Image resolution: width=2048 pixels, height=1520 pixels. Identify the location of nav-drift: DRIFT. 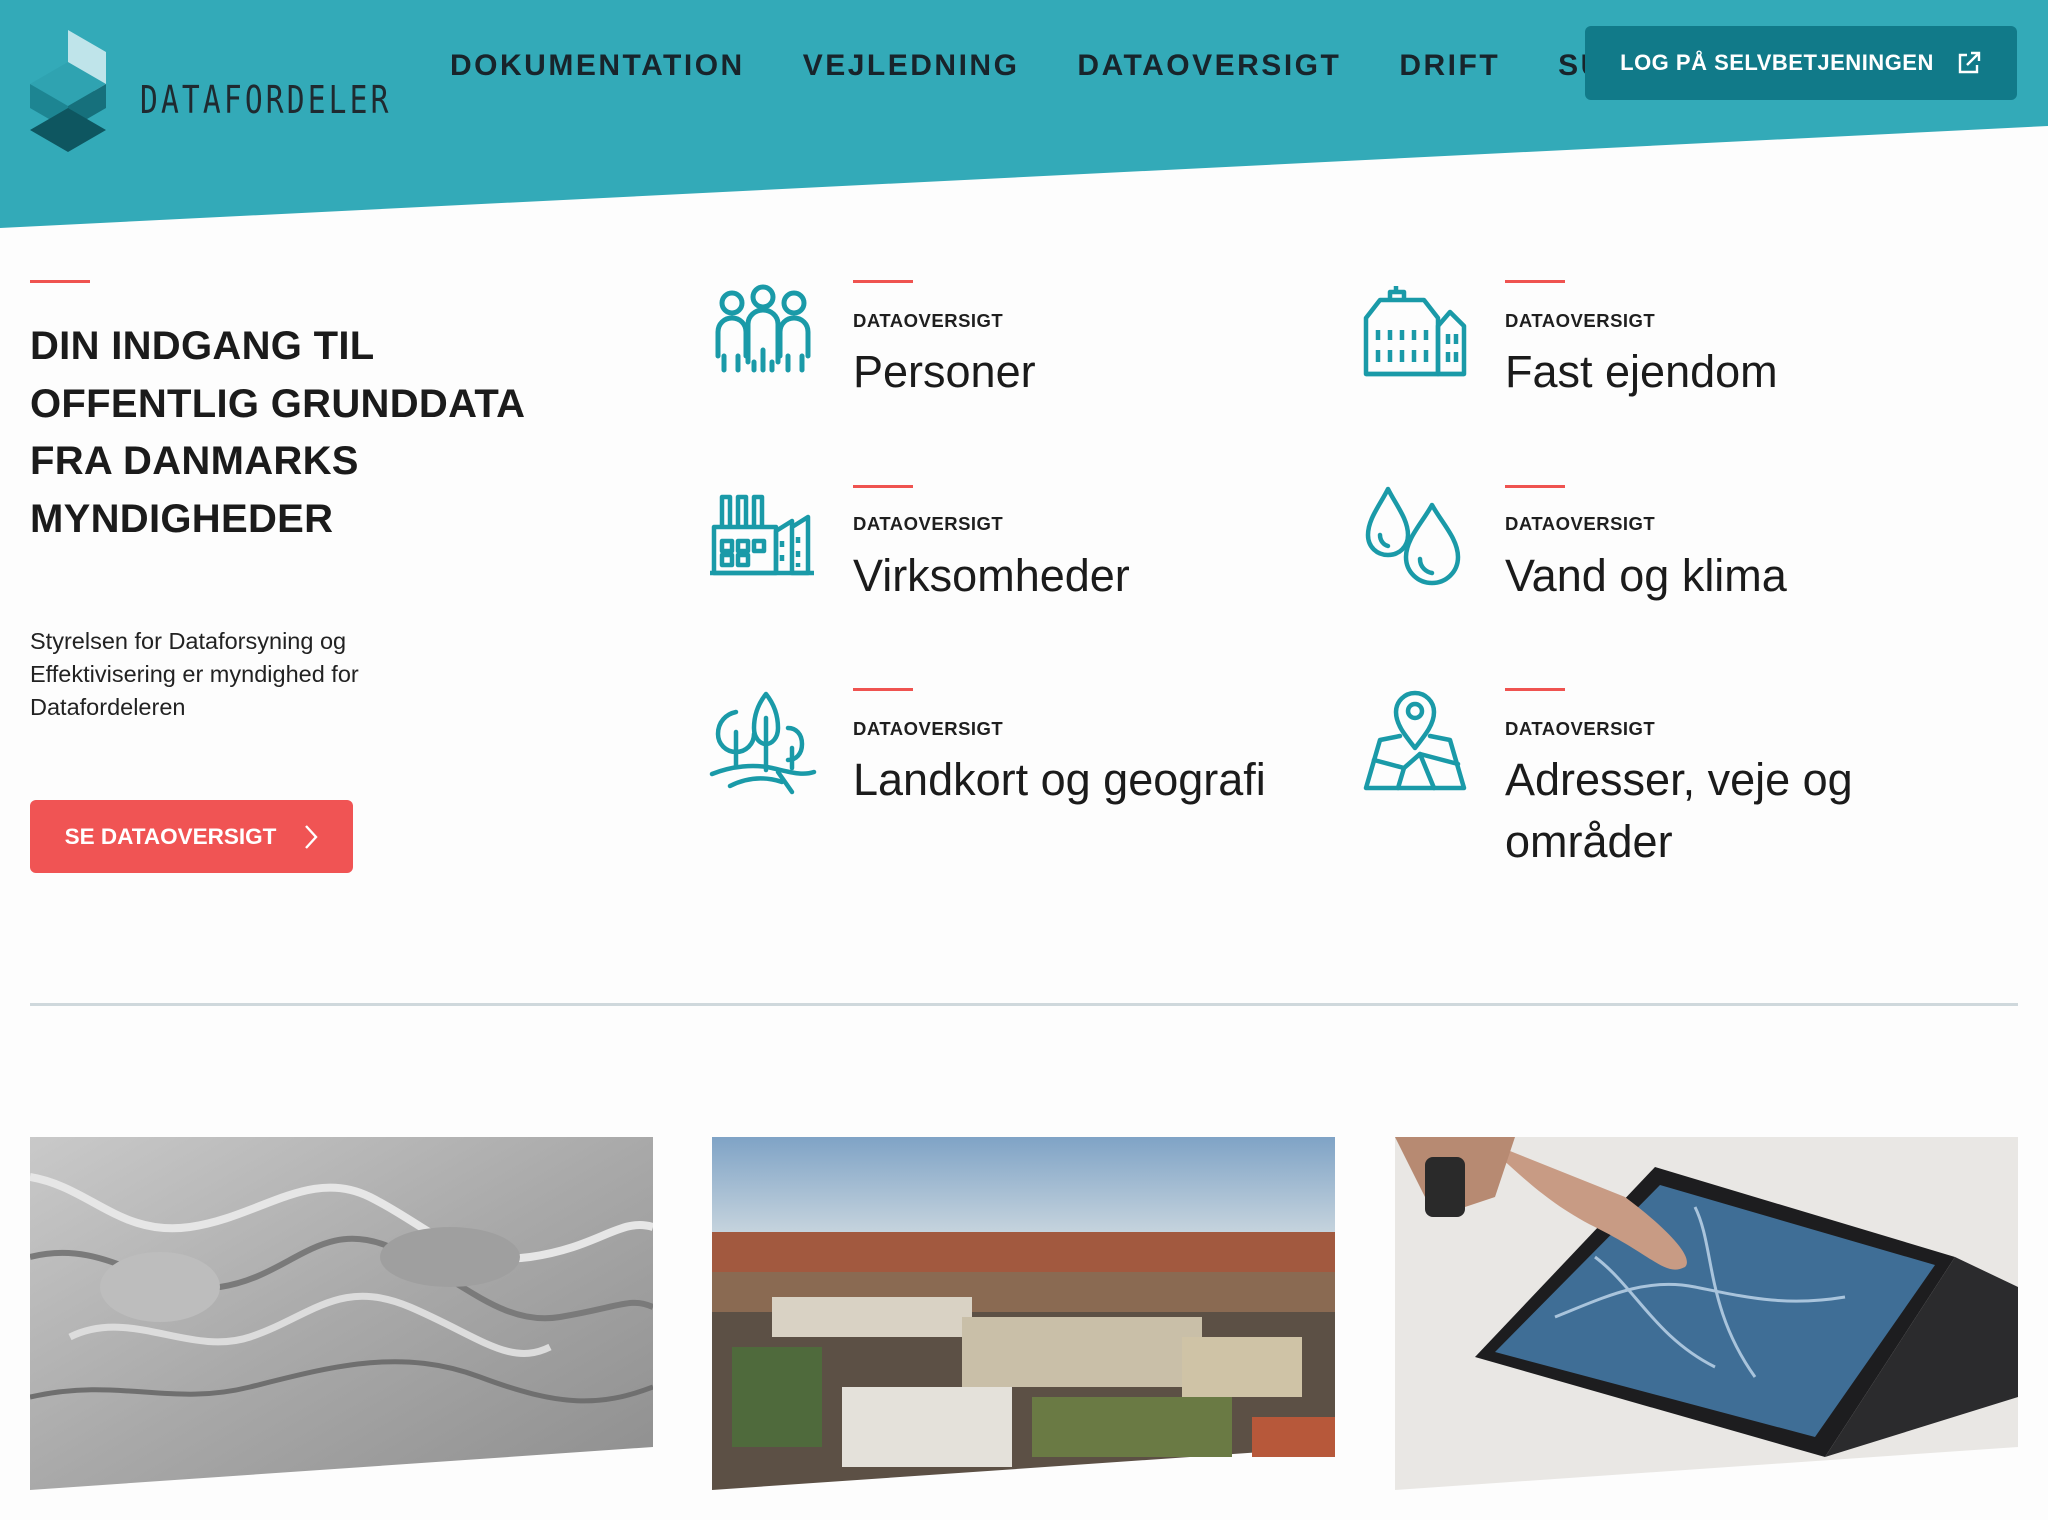
(1449, 66).